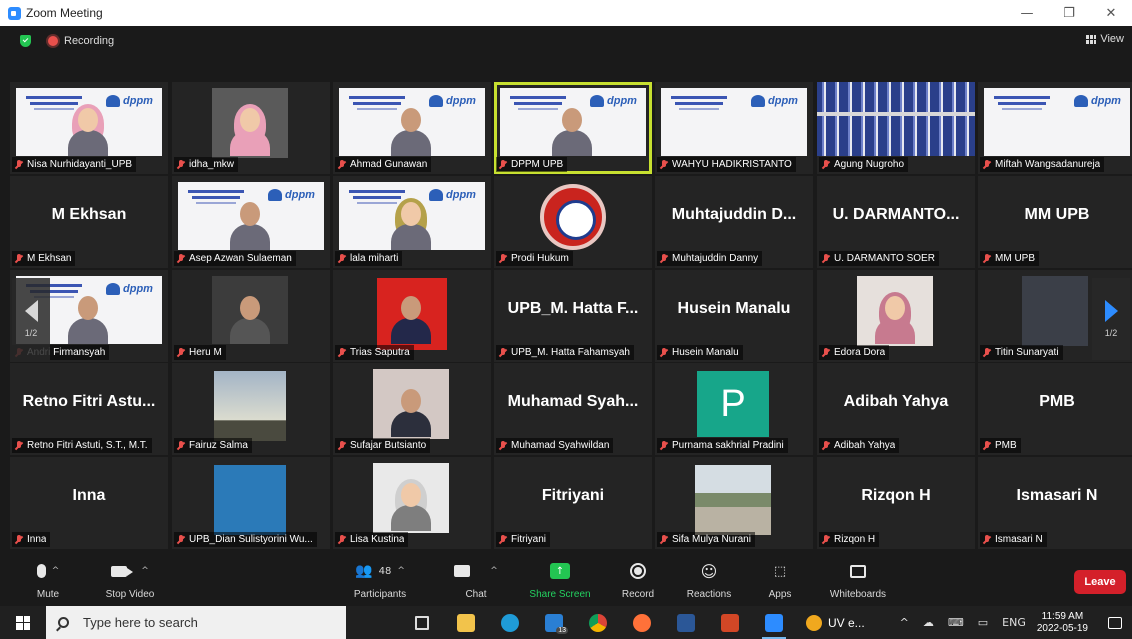 Image resolution: width=1132 pixels, height=639 pixels. What do you see at coordinates (412, 222) in the screenshot?
I see `participant-tile: dppm lala miharti` at bounding box center [412, 222].